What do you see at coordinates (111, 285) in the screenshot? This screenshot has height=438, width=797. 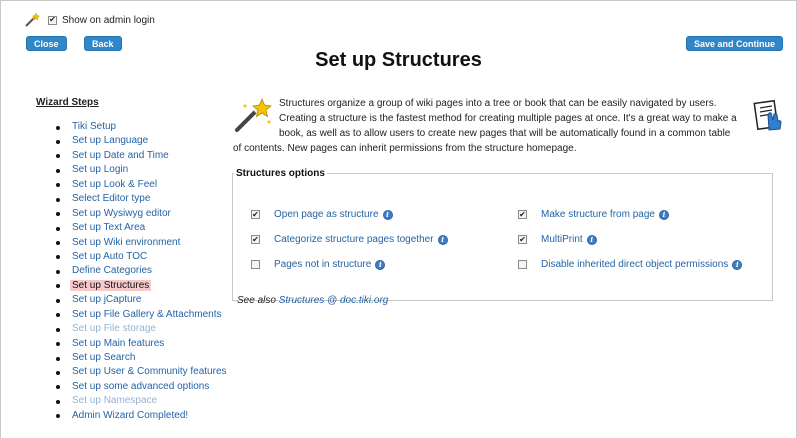 I see `wizard-step-label: Set up Structures` at bounding box center [111, 285].